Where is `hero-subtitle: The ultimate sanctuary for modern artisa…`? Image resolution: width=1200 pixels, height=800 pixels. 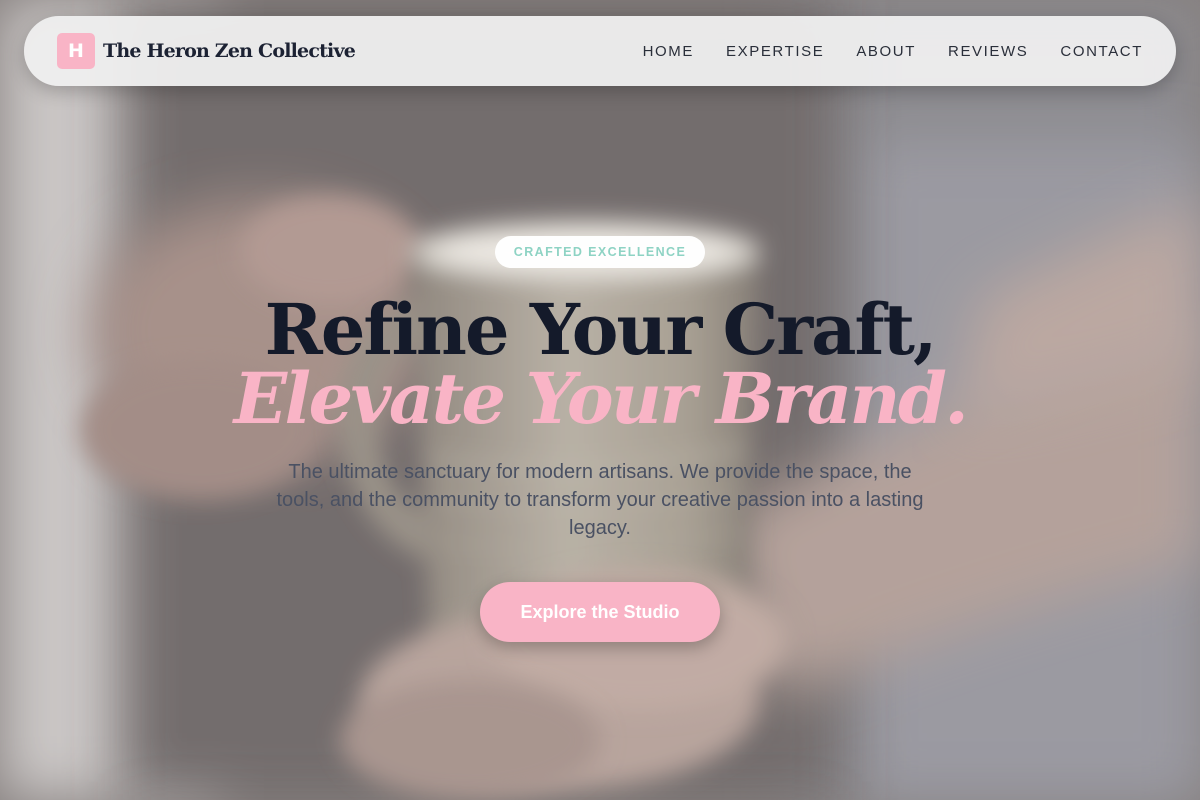
hero-subtitle: The ultimate sanctuary for modern artisa… is located at coordinates (600, 500).